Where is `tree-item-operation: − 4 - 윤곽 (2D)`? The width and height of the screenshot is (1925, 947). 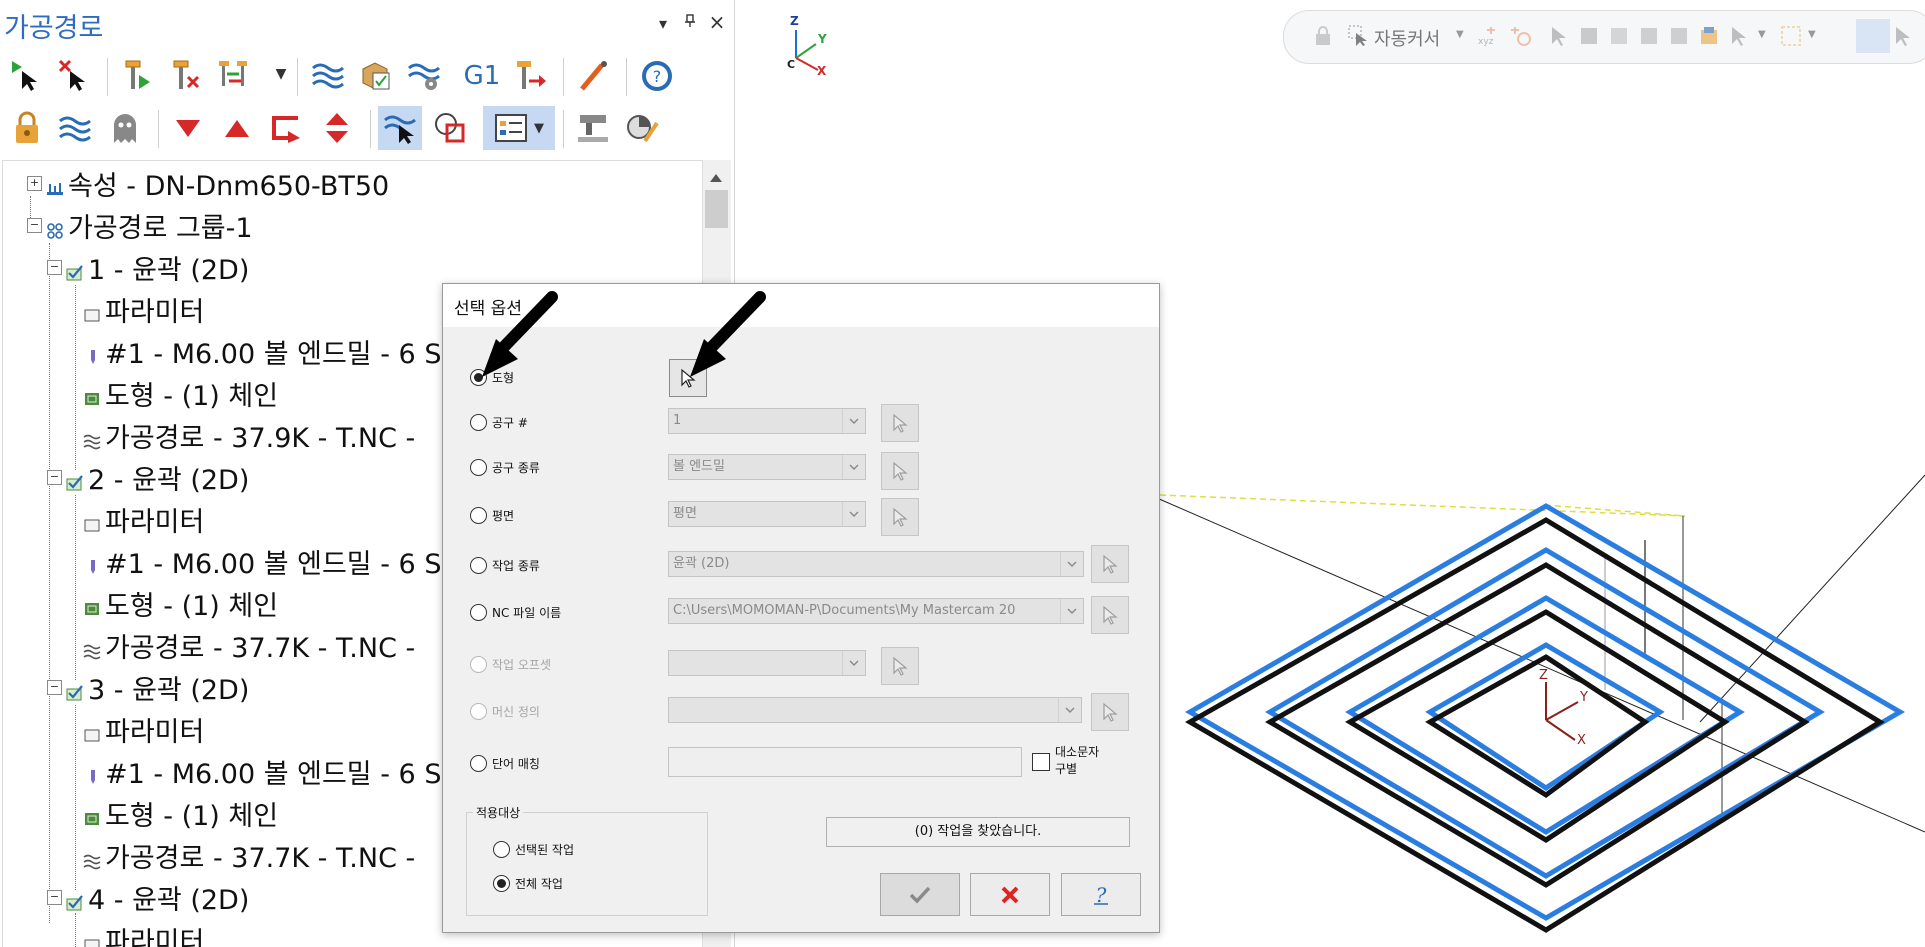
tree-item-operation: − 4 - 윤곽 (2D) is located at coordinates (148, 897).